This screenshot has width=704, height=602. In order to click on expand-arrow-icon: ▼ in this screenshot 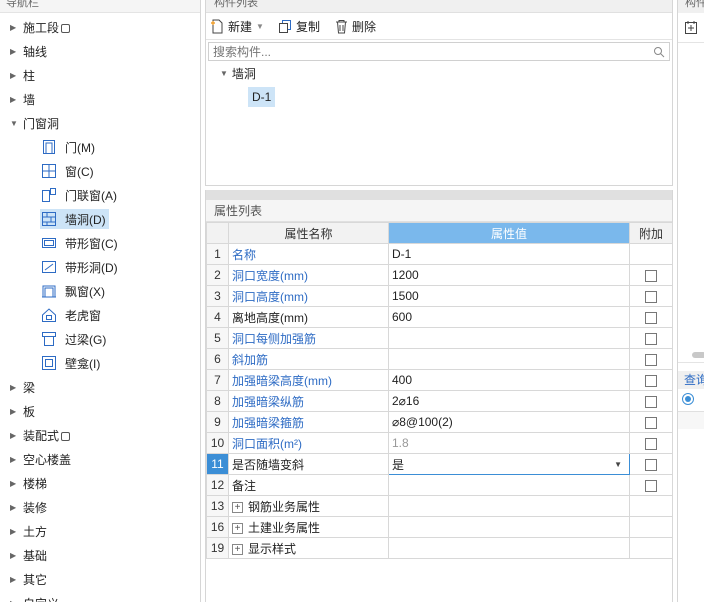, I will do `click(224, 73)`.